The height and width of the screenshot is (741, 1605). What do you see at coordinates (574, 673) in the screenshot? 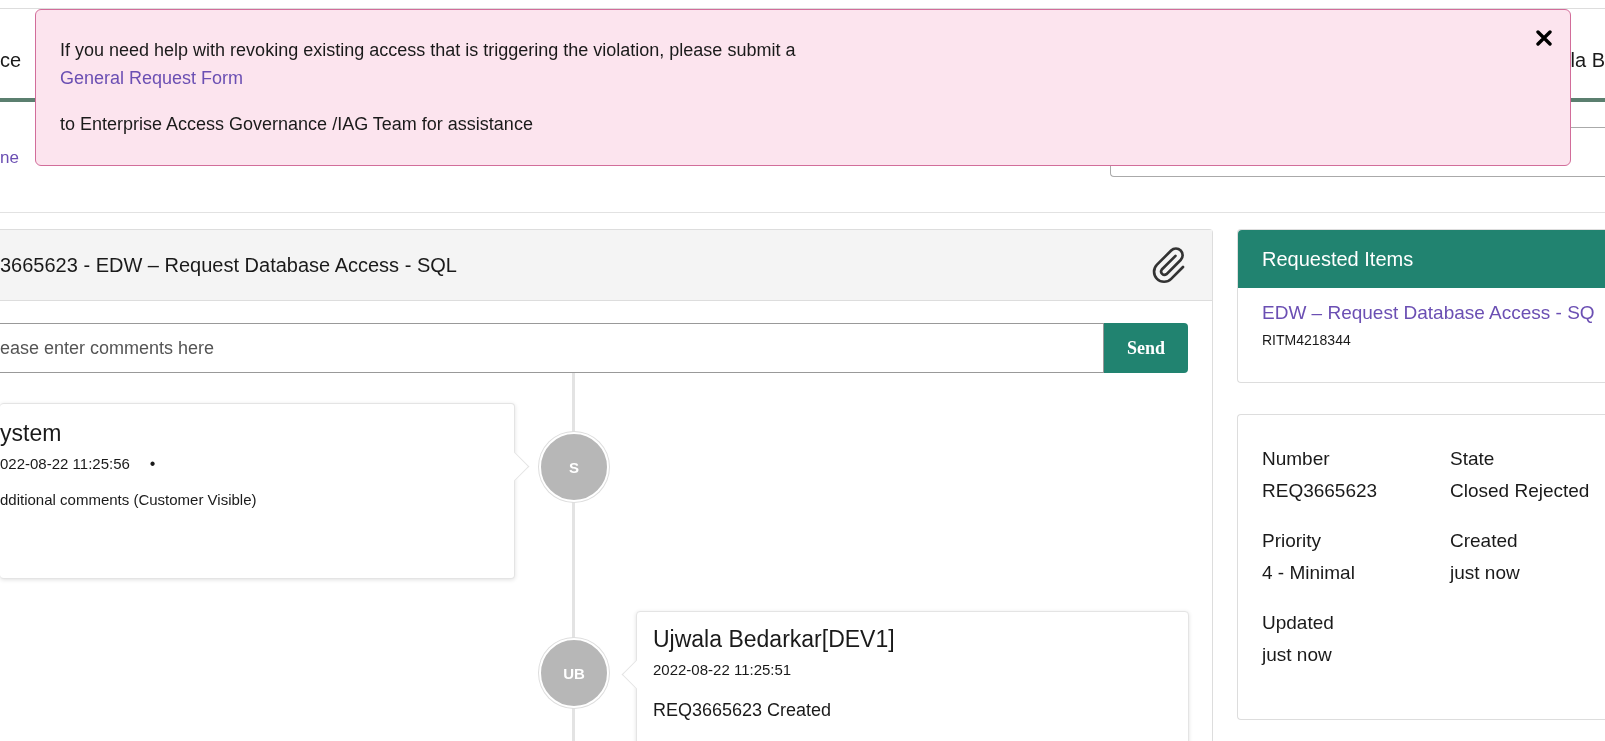
I see `avatar: UB` at bounding box center [574, 673].